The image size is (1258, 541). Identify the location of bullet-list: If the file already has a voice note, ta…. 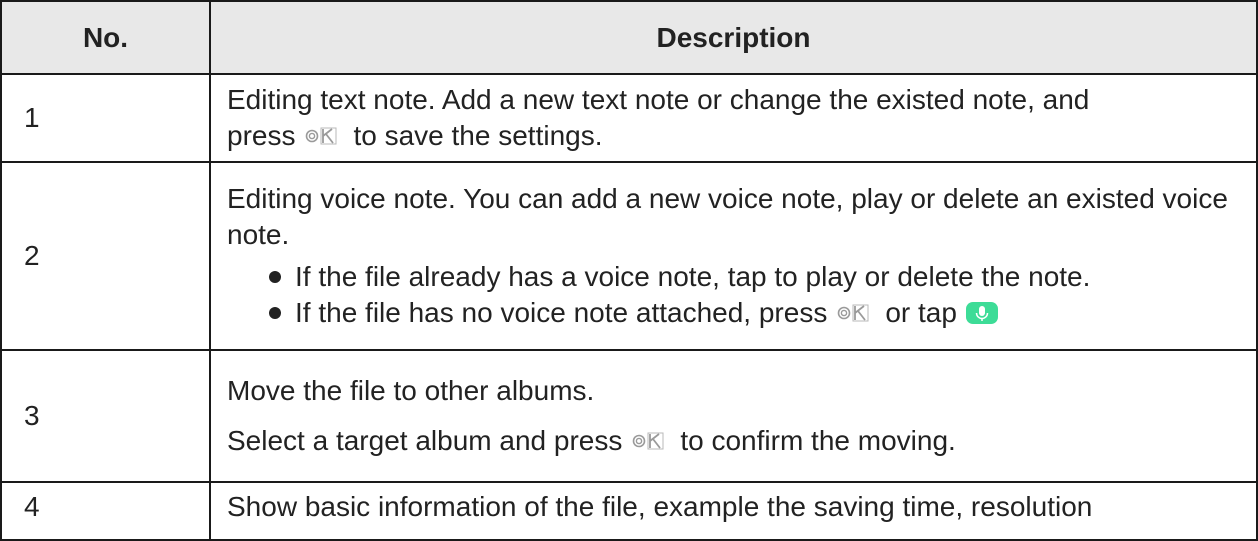
(734, 295).